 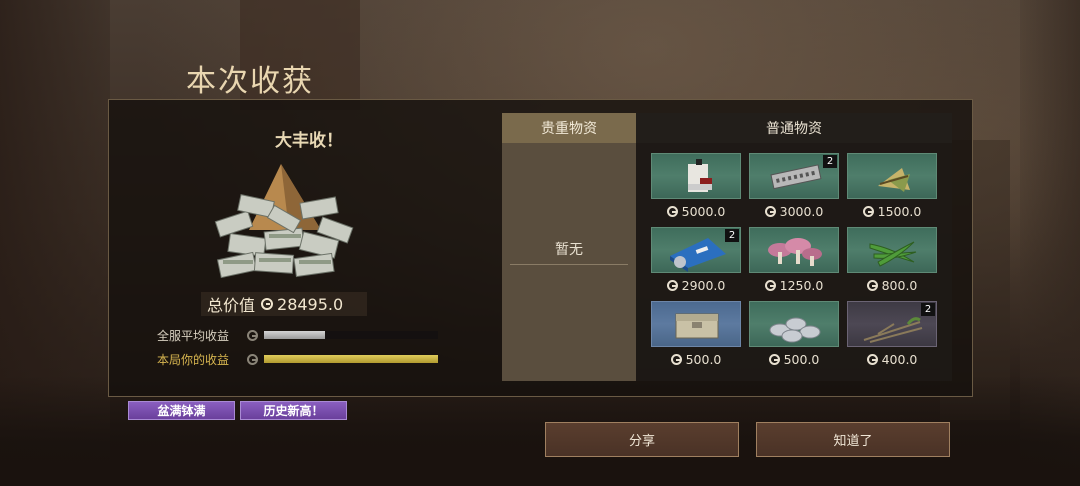 What do you see at coordinates (795, 330) in the screenshot?
I see `coins-icon` at bounding box center [795, 330].